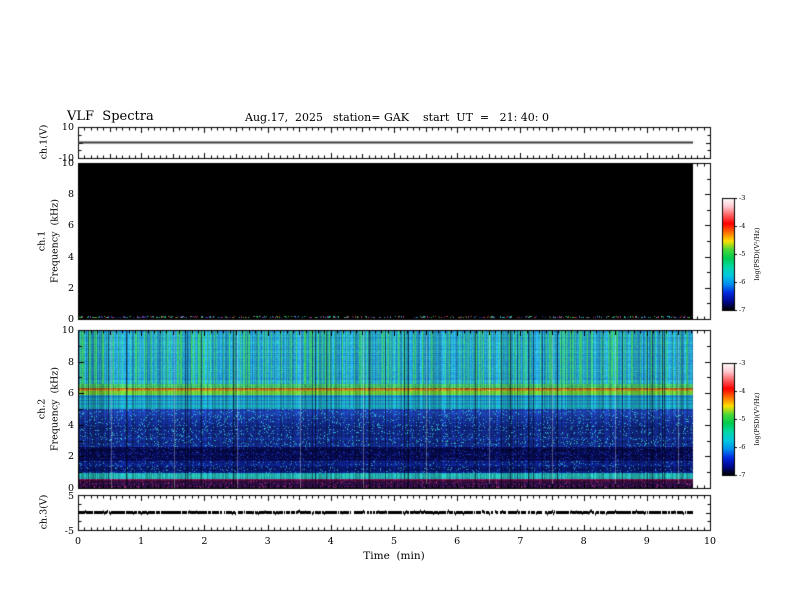 This screenshot has height=612, width=792. What do you see at coordinates (42, 241) in the screenshot?
I see `spec1-channel-label: ch.1` at bounding box center [42, 241].